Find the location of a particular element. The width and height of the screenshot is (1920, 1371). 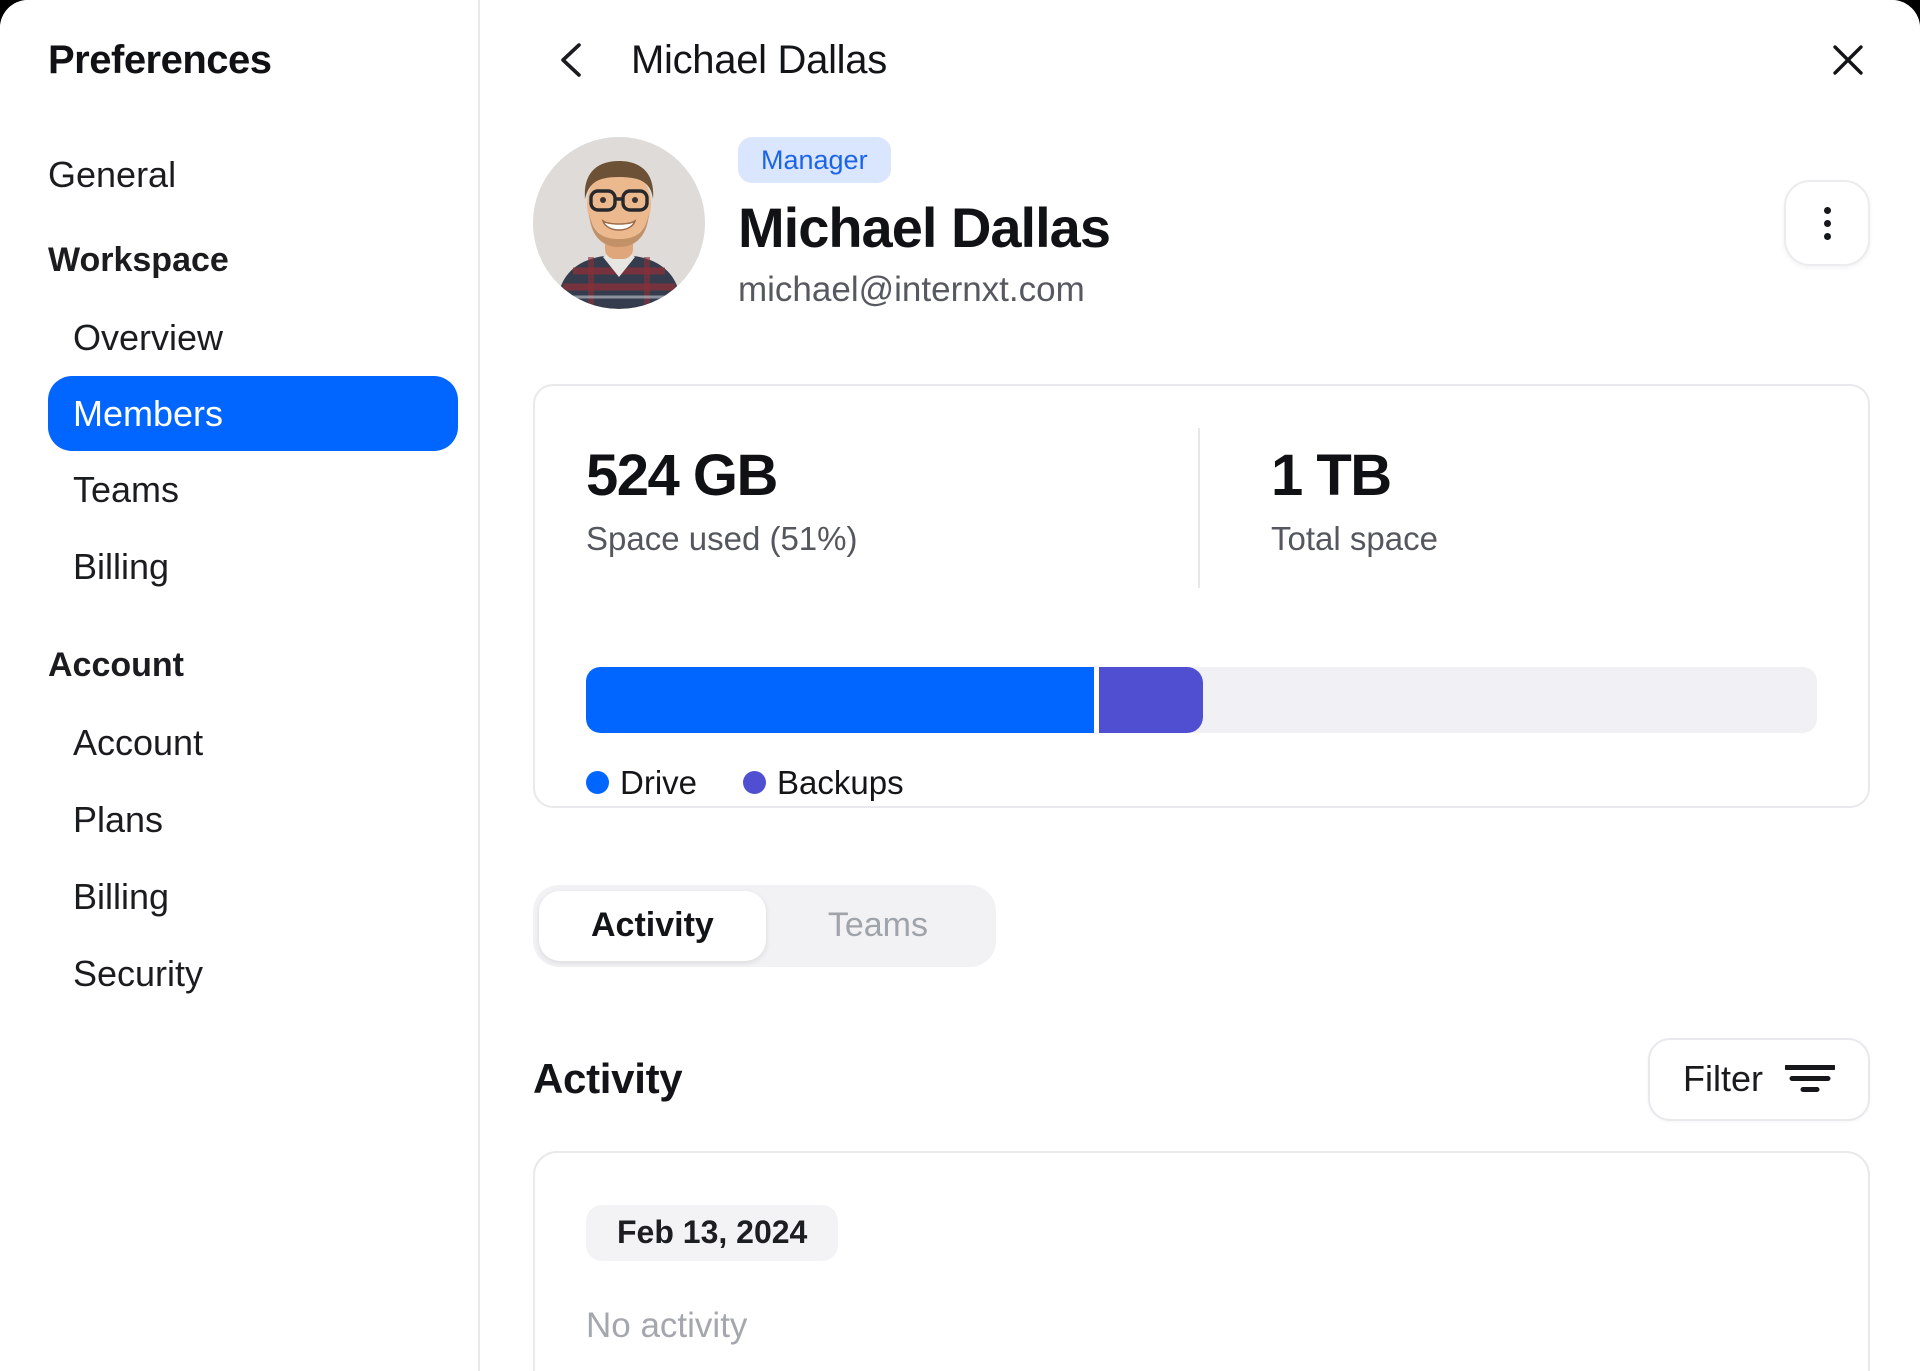

total-space-label: Total space is located at coordinates (1354, 538).